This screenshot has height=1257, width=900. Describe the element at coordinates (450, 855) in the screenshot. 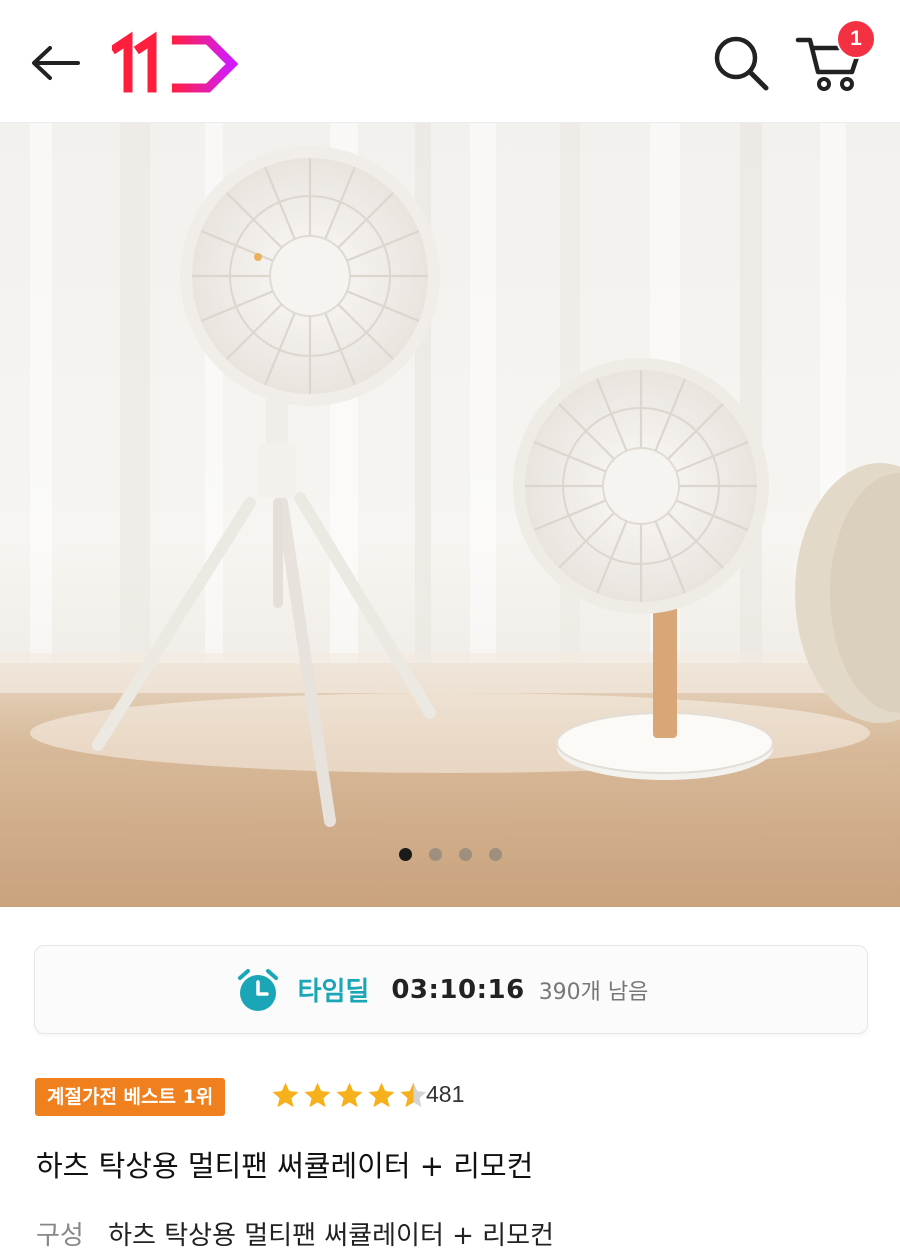

I see `carousel-indicator` at that location.